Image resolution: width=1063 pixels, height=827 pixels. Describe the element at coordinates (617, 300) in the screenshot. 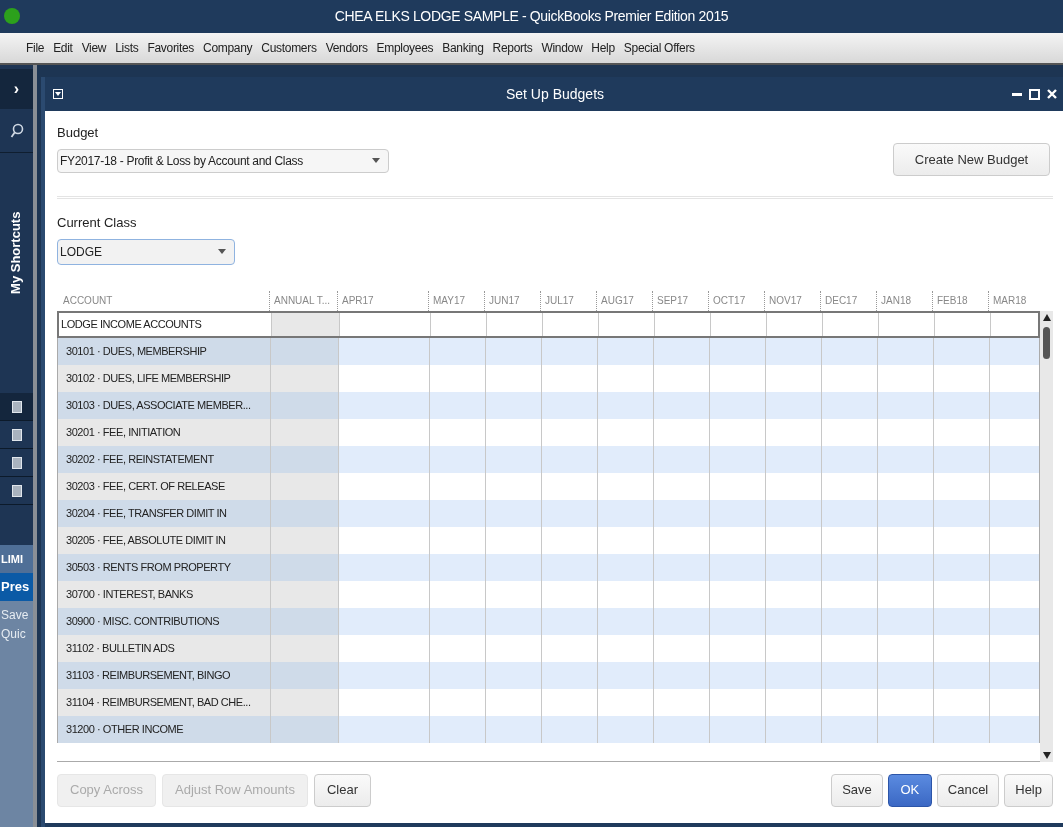

I see `column-header: AUG17` at that location.